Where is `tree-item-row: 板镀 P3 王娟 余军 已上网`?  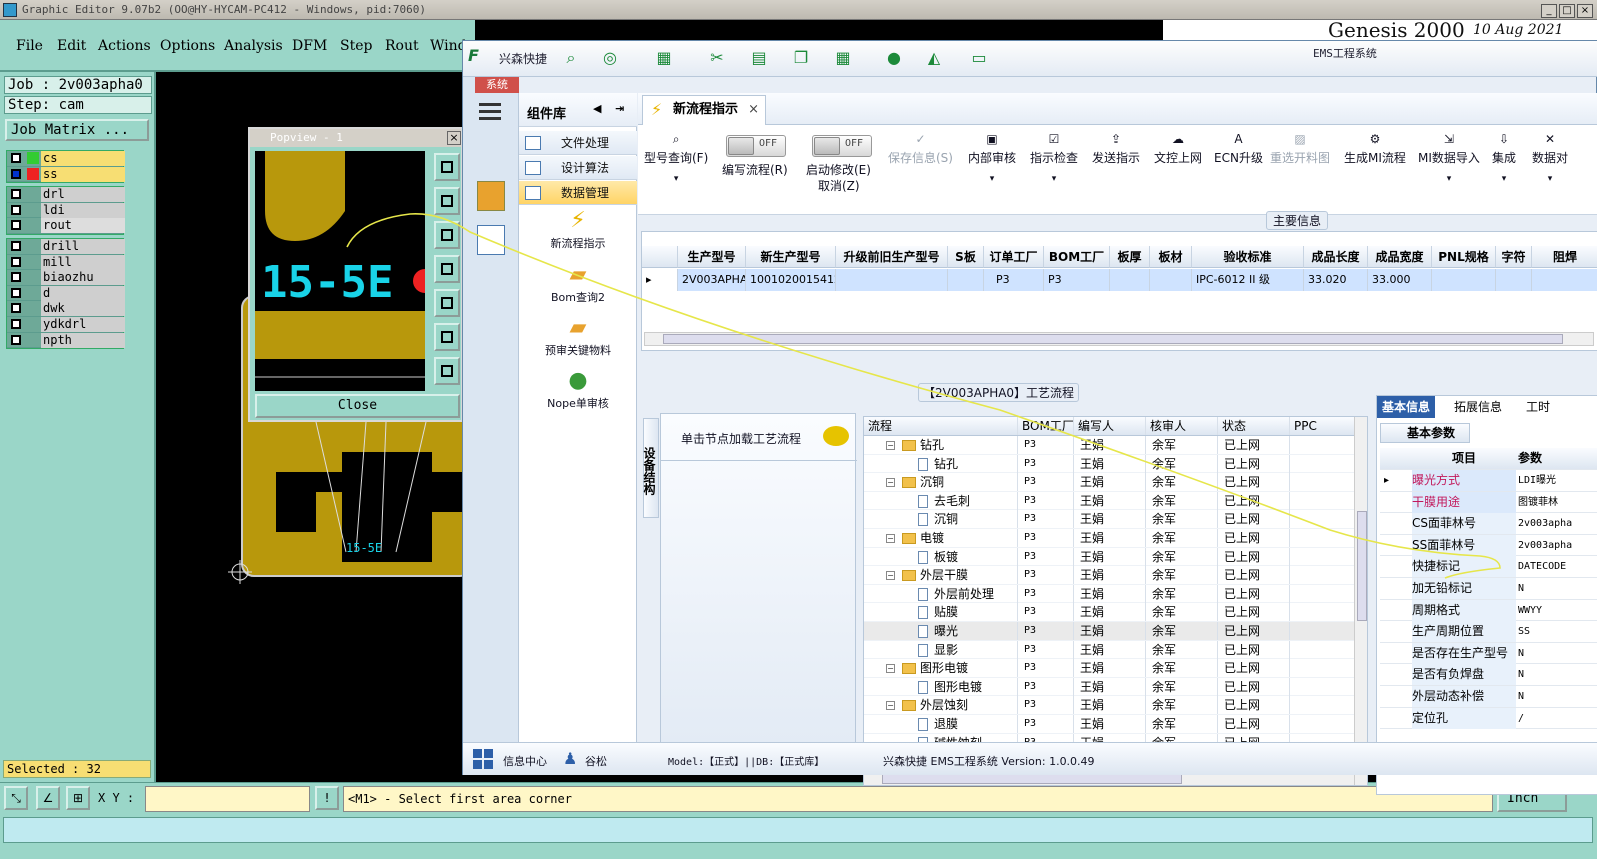 tree-item-row: 板镀 P3 王娟 余军 已上网 is located at coordinates (1110, 557).